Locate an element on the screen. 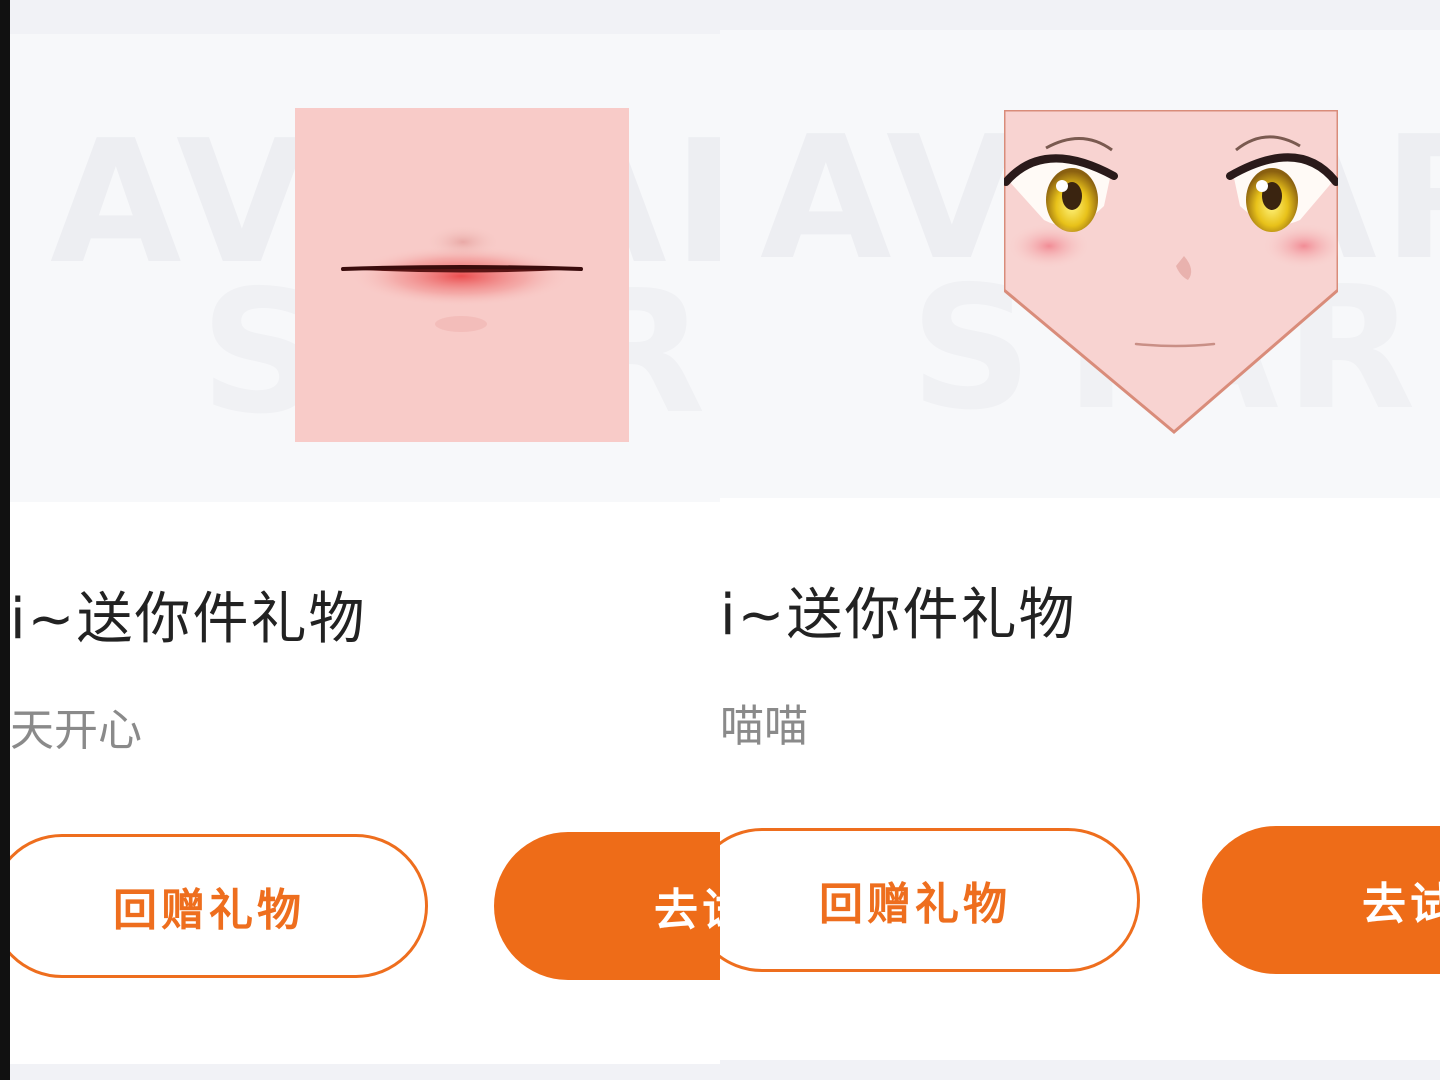 Image resolution: width=1440 pixels, height=1080 pixels. anime-face-item-image is located at coordinates (1171, 272).